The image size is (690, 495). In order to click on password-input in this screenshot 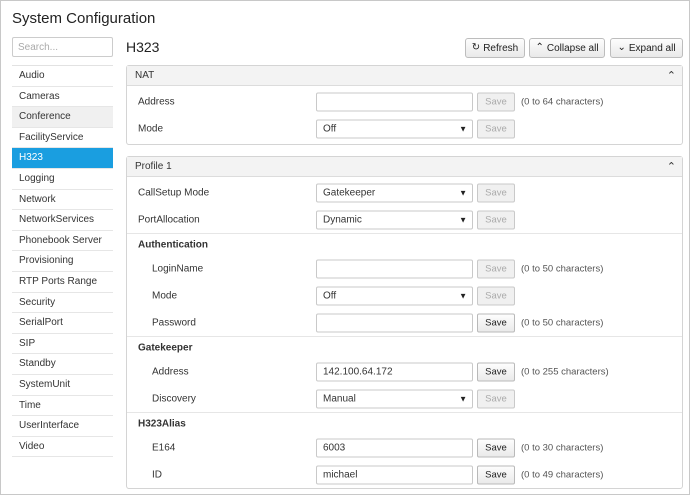, I will do `click(394, 322)`.